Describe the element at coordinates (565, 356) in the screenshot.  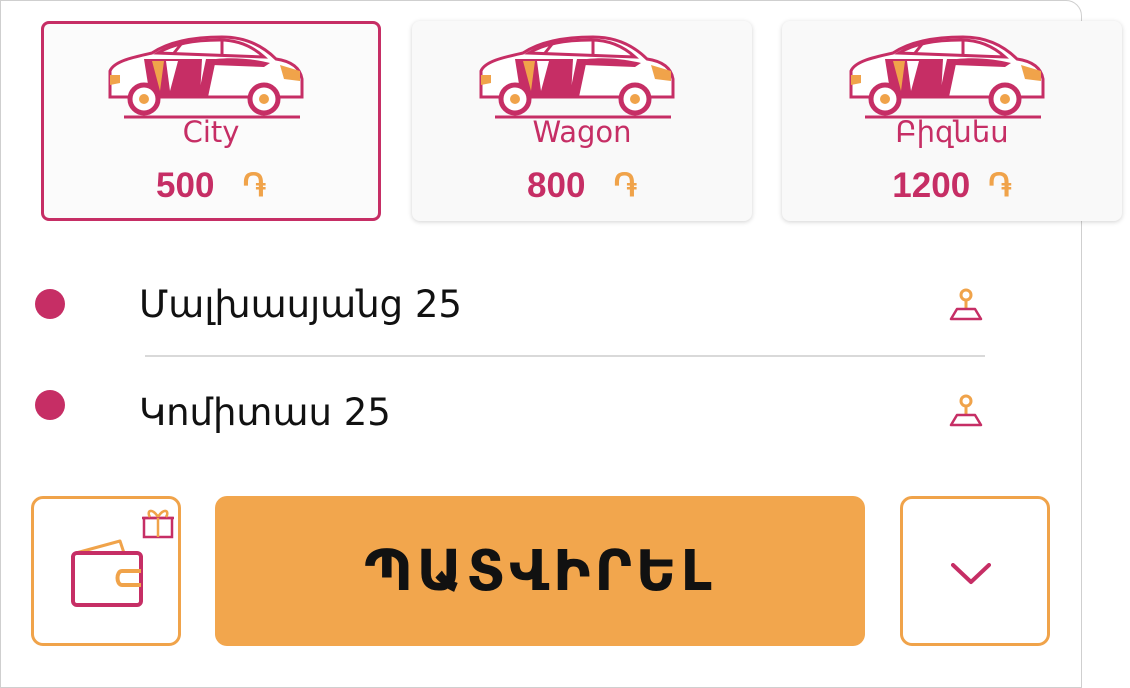
I see `route-divider` at that location.